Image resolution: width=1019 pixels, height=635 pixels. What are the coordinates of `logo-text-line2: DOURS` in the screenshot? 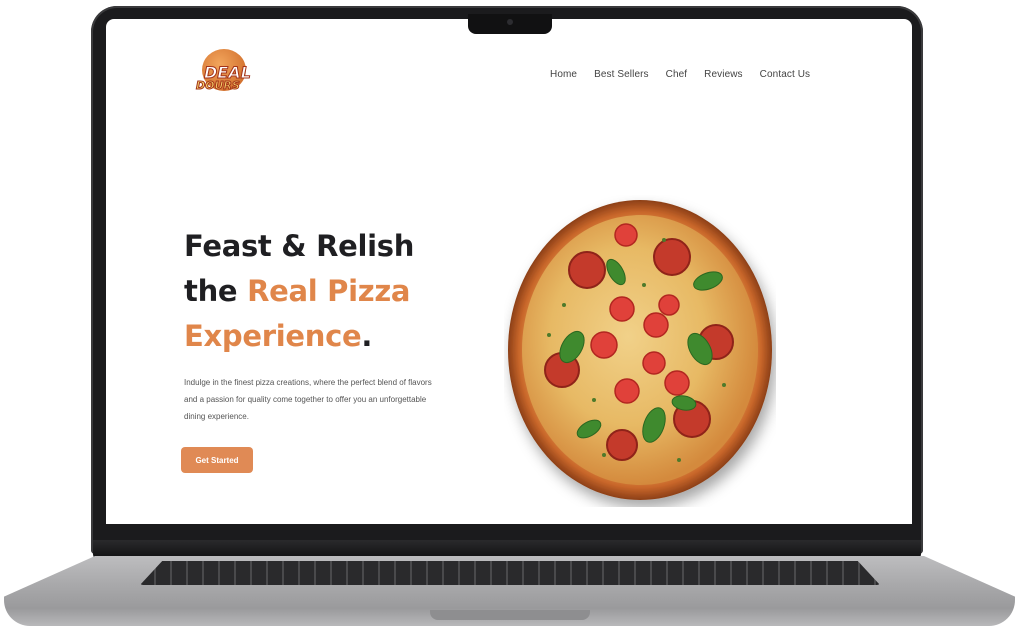 It's located at (218, 86).